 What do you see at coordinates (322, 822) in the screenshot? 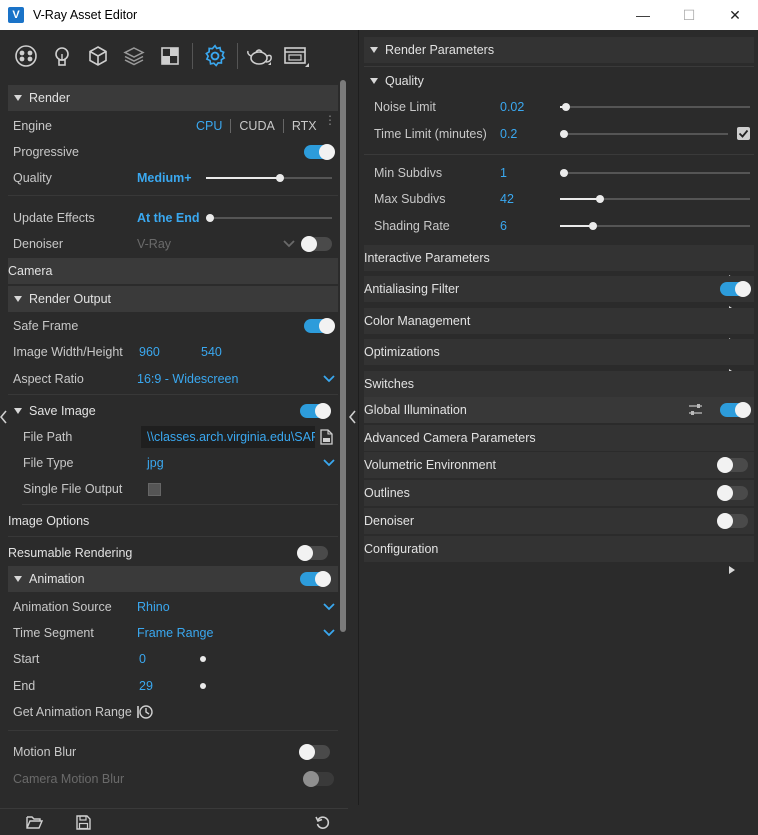
I see `reset-icon` at bounding box center [322, 822].